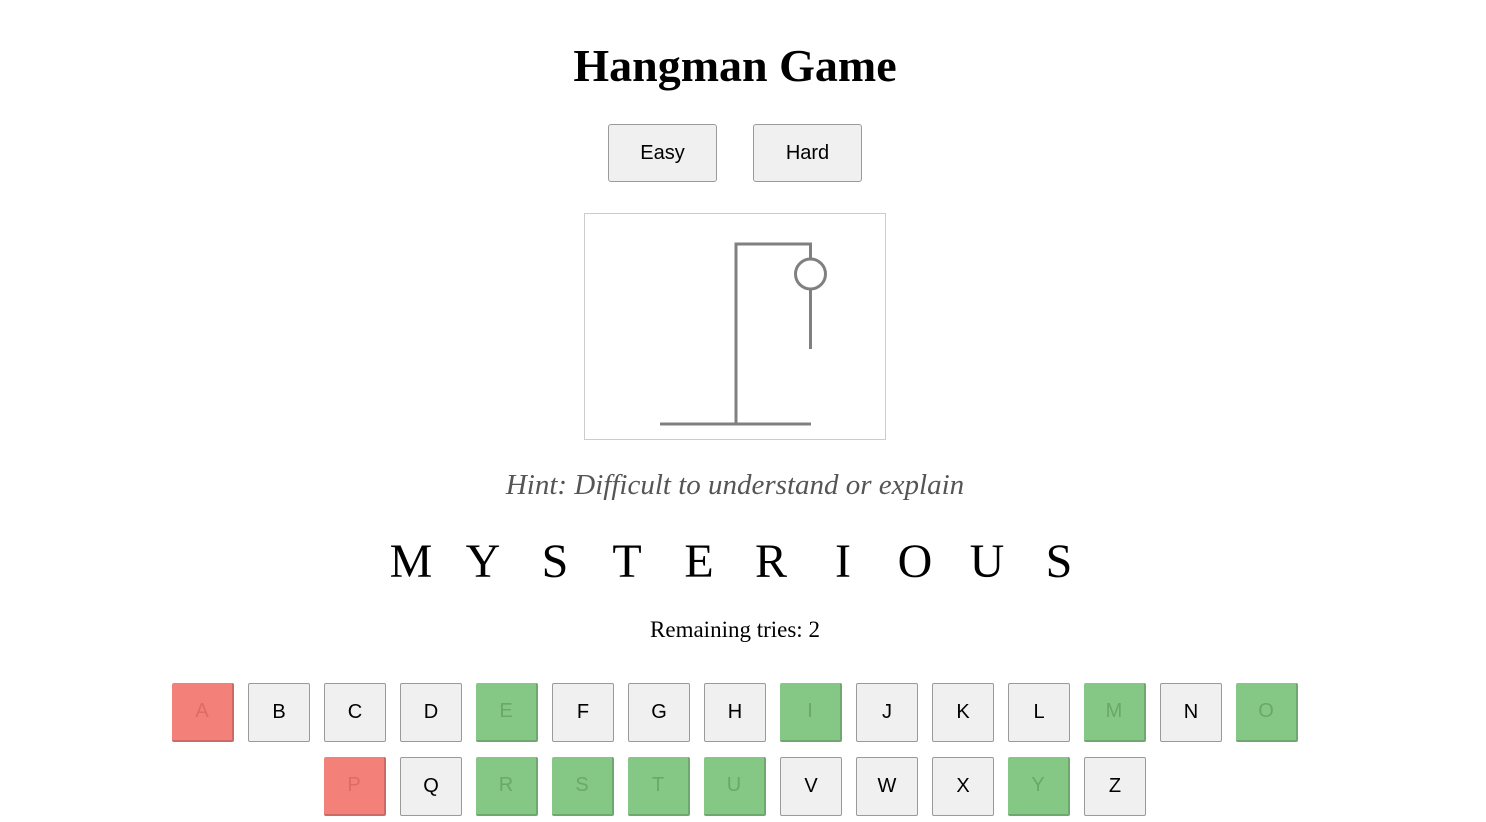 This screenshot has width=1486, height=822. What do you see at coordinates (963, 786) in the screenshot?
I see `key-x: X` at bounding box center [963, 786].